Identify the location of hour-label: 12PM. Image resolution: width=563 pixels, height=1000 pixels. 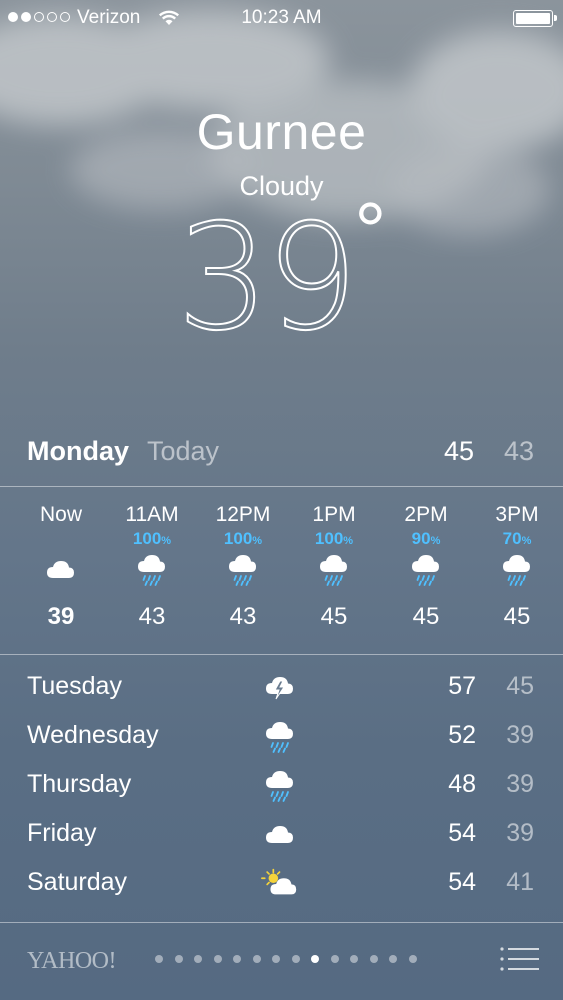
(243, 514).